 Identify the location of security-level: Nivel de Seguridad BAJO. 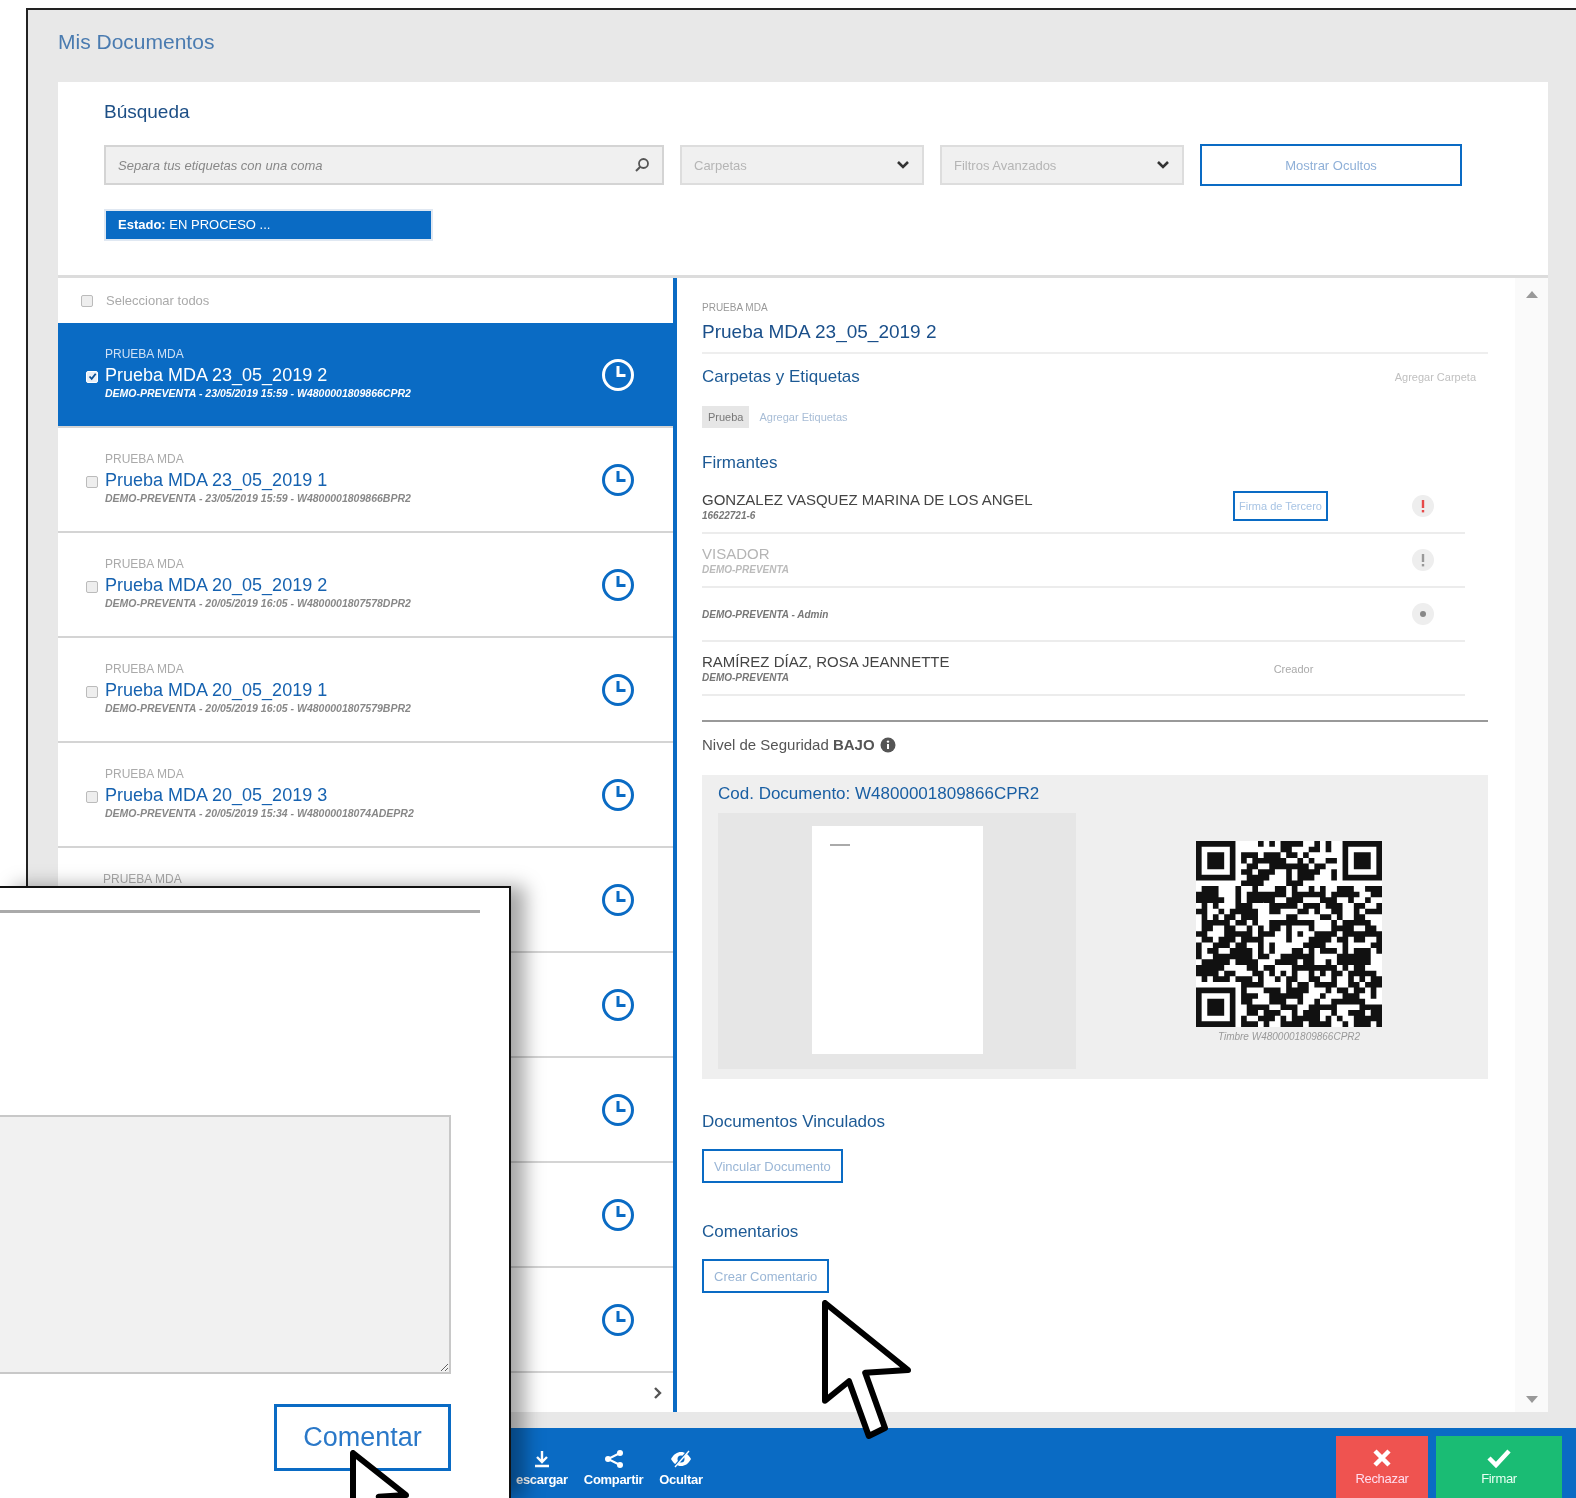
(788, 744).